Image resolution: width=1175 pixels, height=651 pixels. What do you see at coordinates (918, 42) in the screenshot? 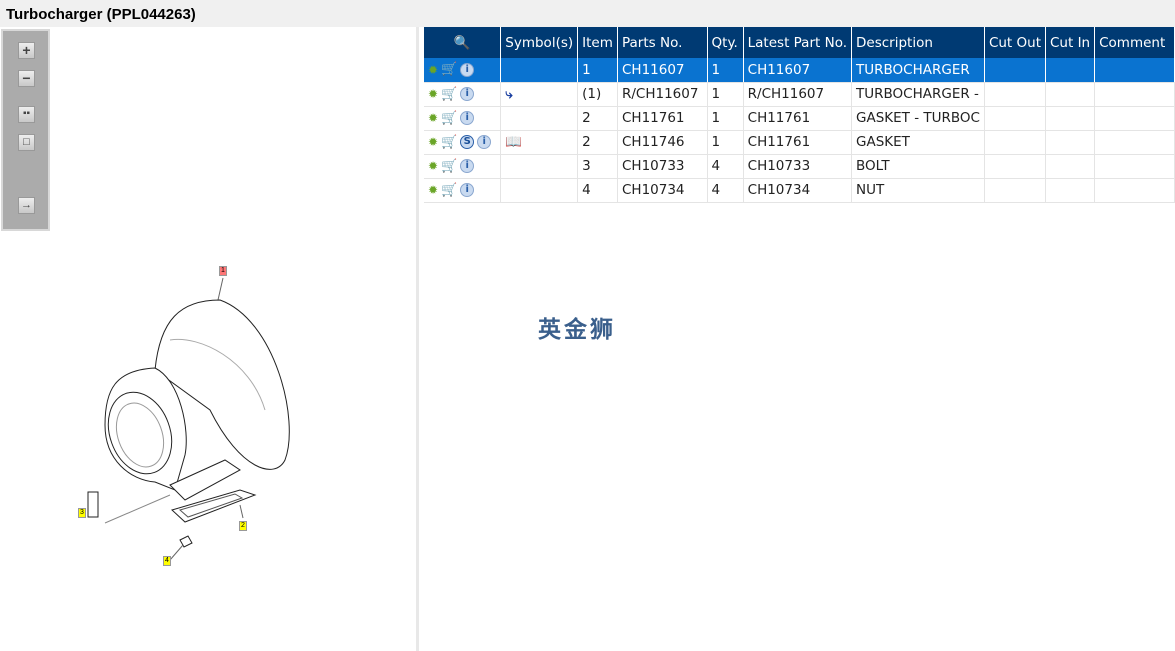
I see `col-description: Description` at bounding box center [918, 42].